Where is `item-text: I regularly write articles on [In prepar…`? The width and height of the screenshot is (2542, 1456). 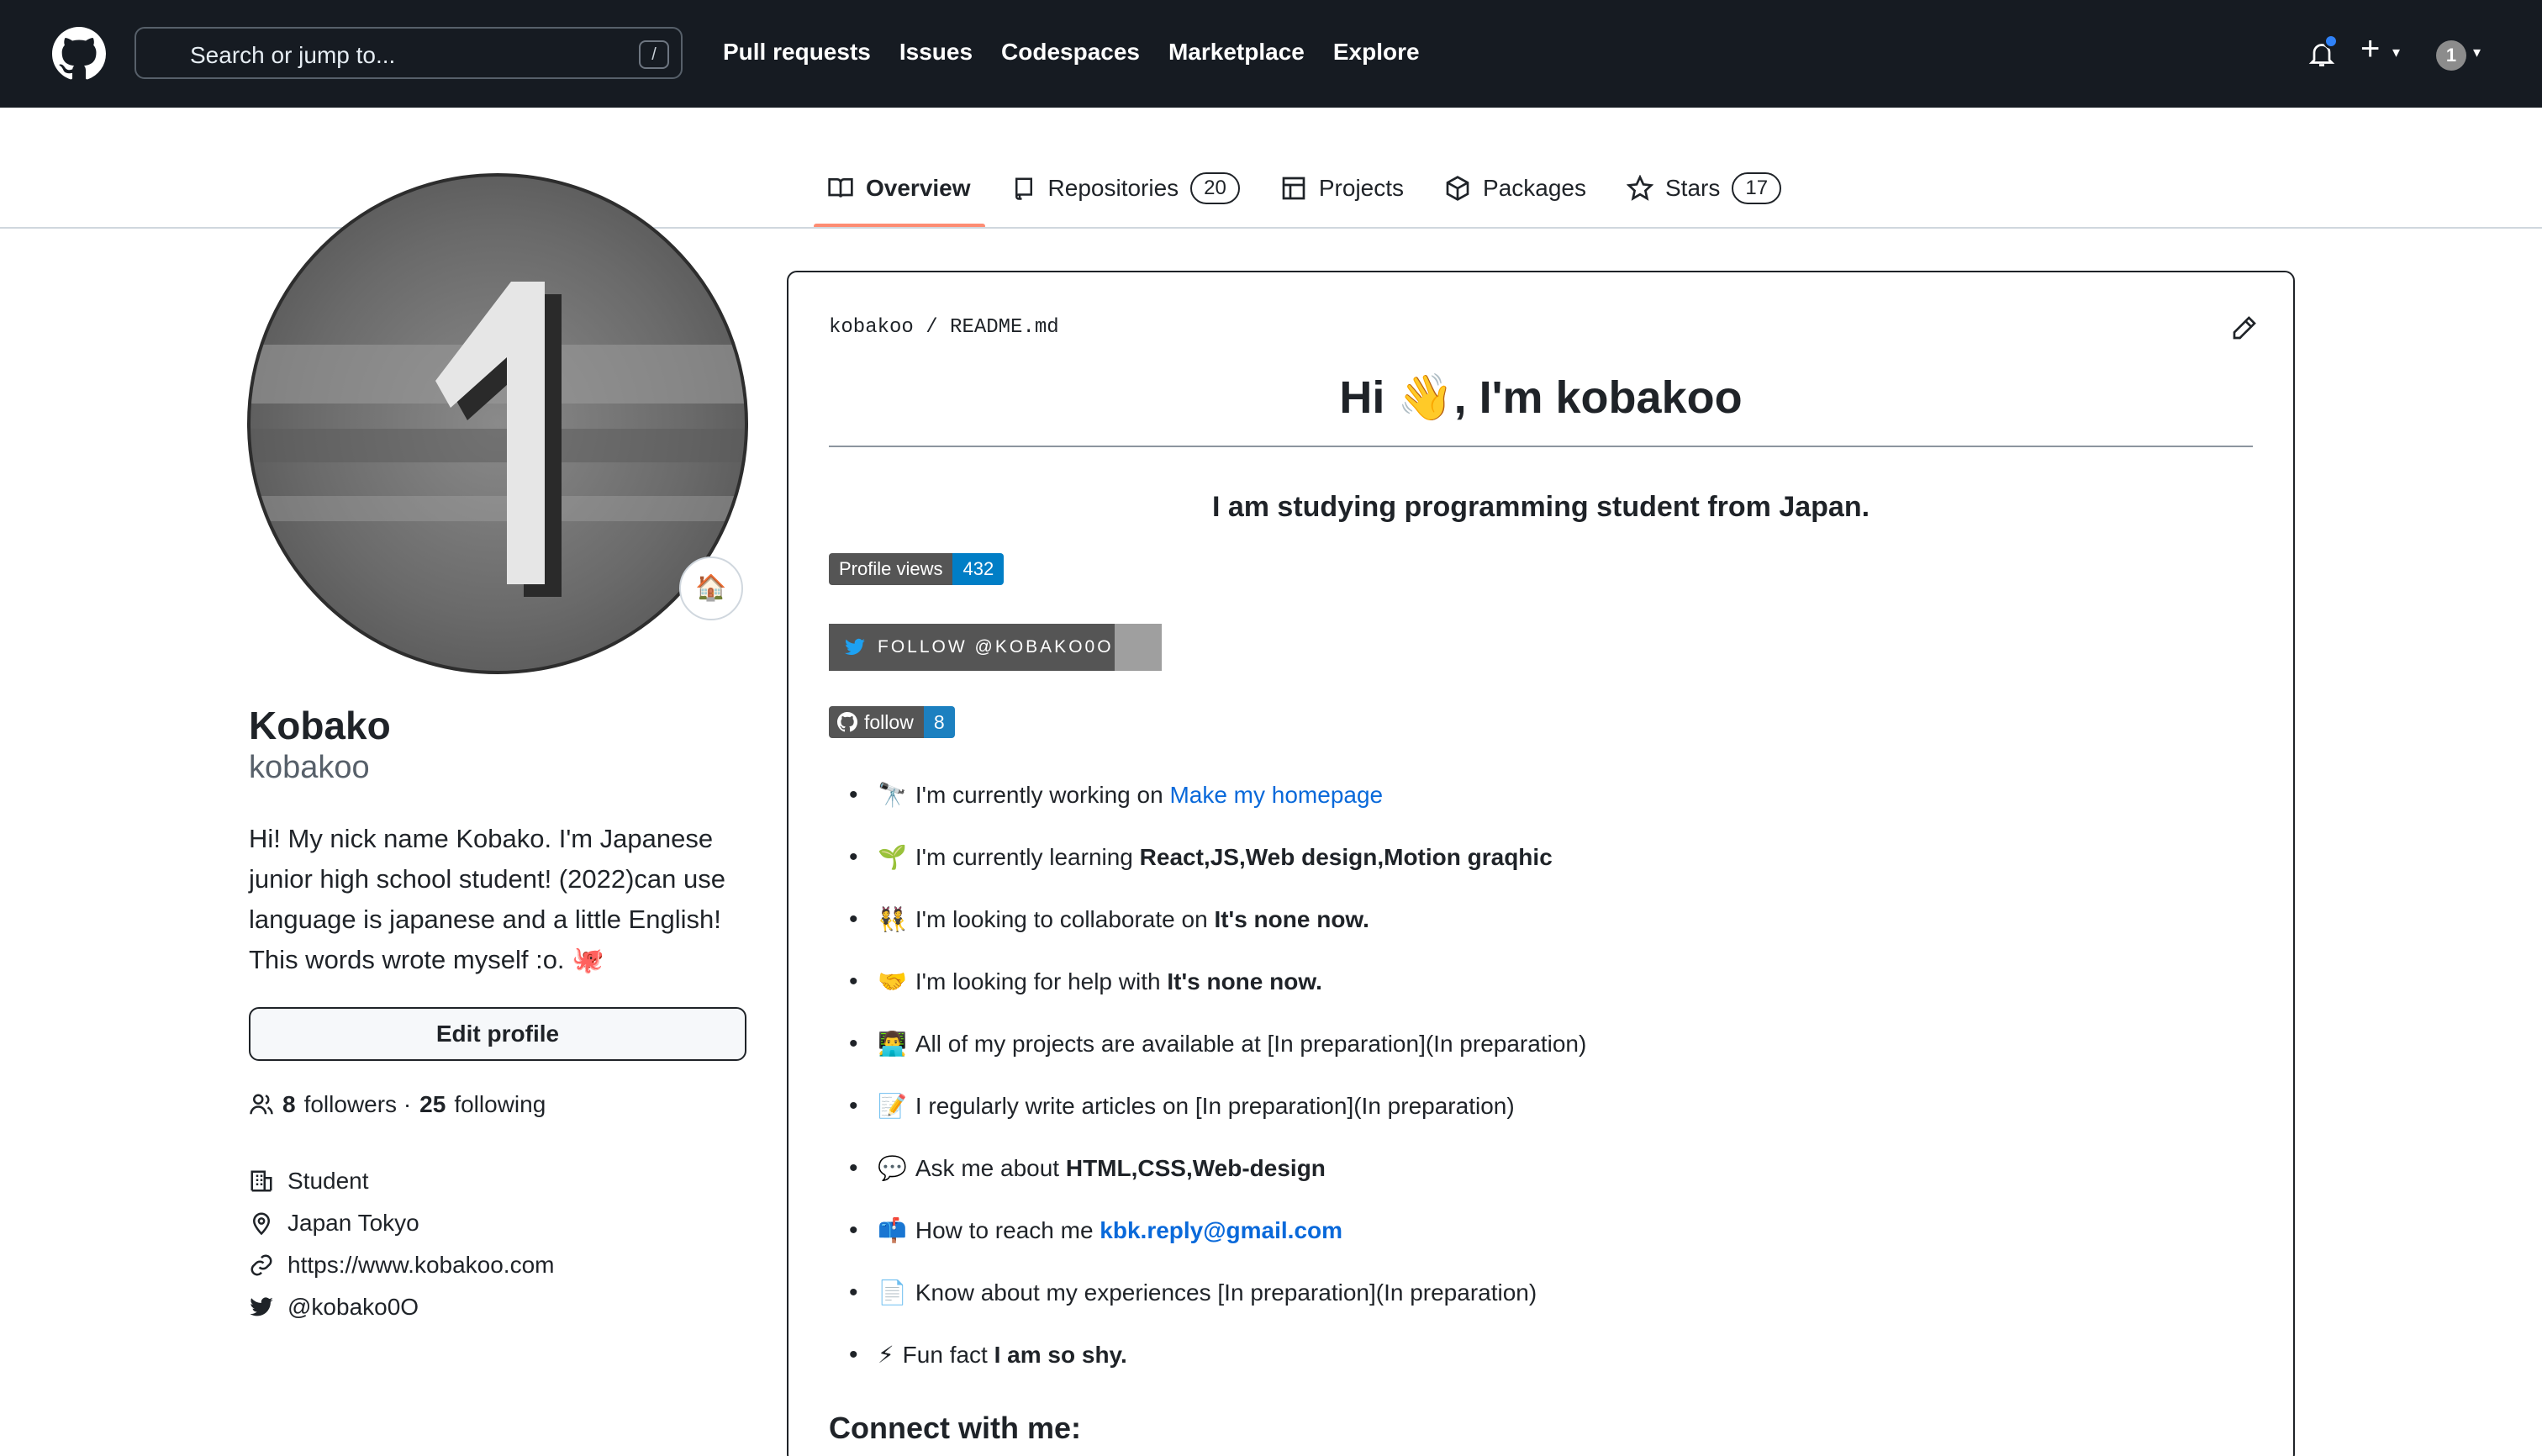 item-text: I regularly write articles on [In prepar… is located at coordinates (1215, 1106).